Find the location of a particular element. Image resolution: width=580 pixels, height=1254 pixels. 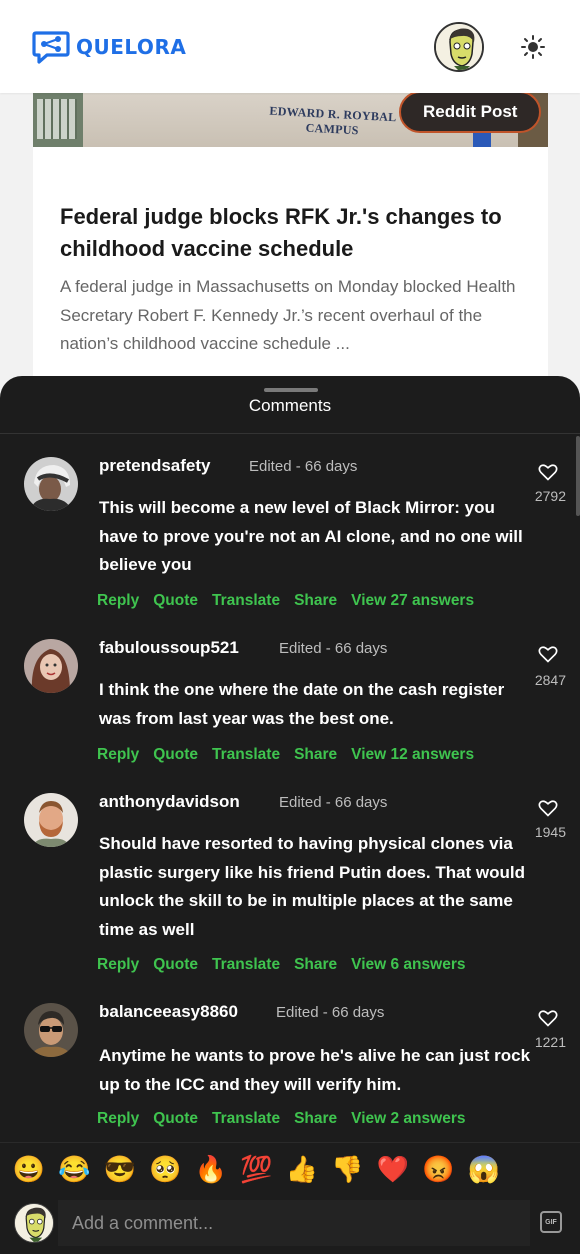

emoji-pleading: 🥺 is located at coordinates (166, 1169).